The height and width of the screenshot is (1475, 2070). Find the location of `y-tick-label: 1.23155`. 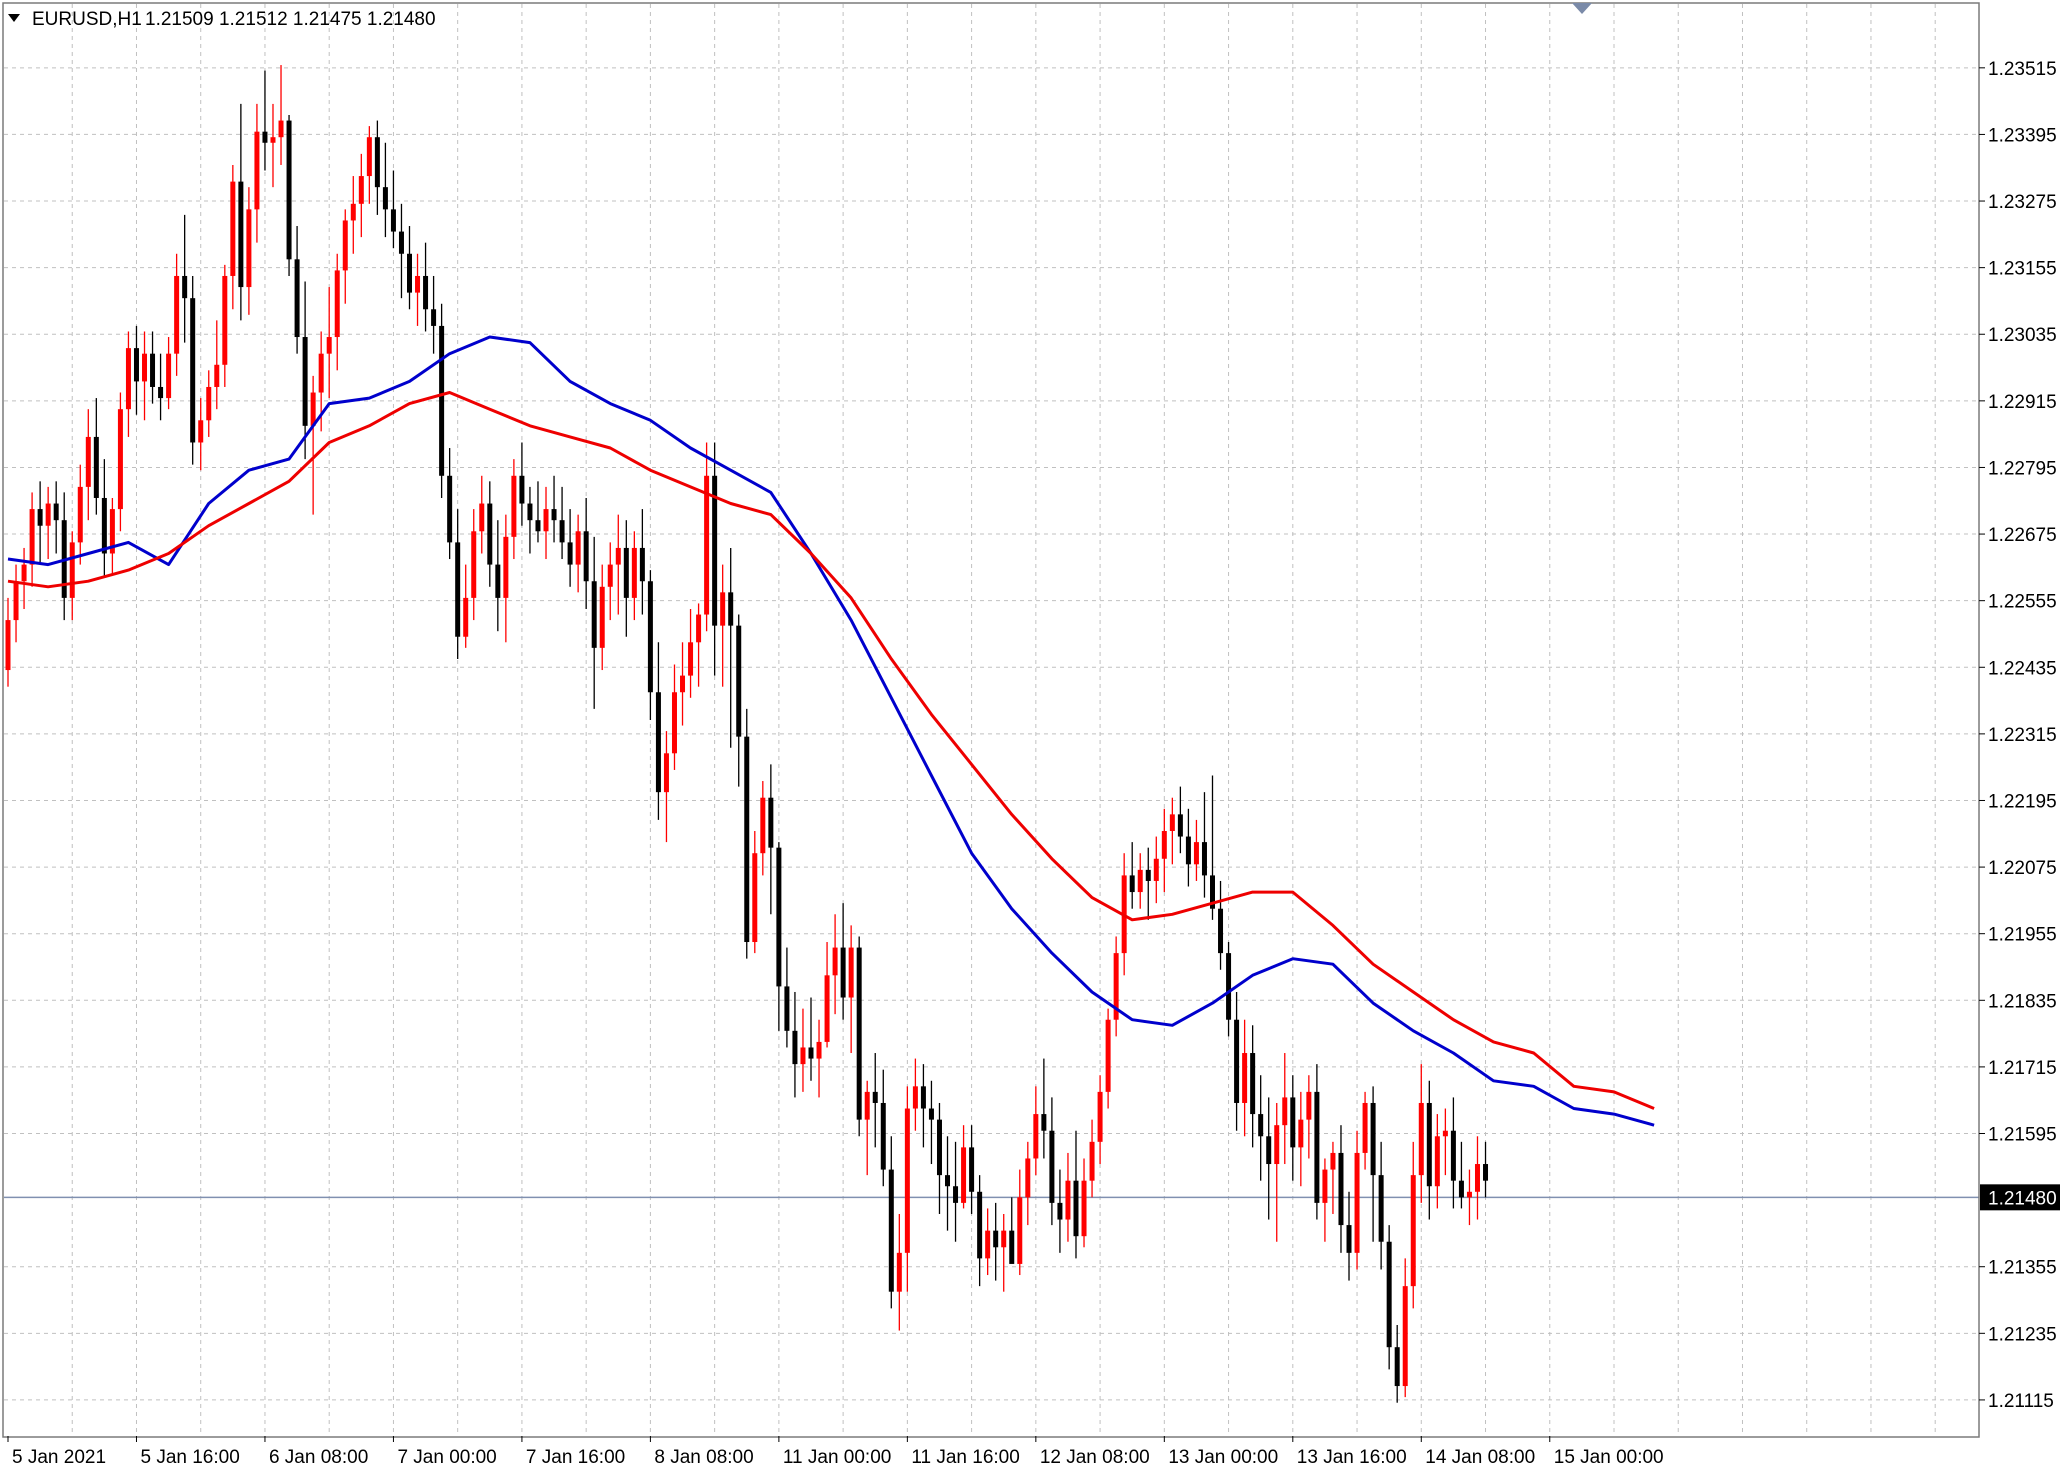

y-tick-label: 1.23155 is located at coordinates (2022, 269).